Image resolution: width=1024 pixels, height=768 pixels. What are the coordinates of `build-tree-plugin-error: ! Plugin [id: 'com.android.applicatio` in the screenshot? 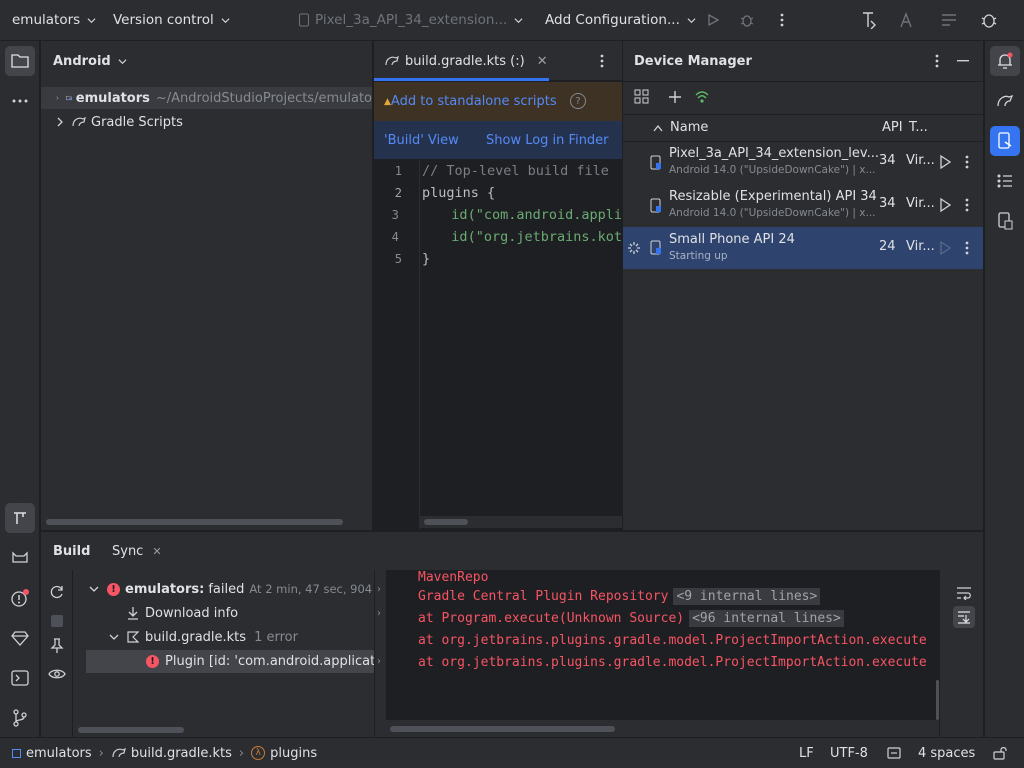 It's located at (230, 661).